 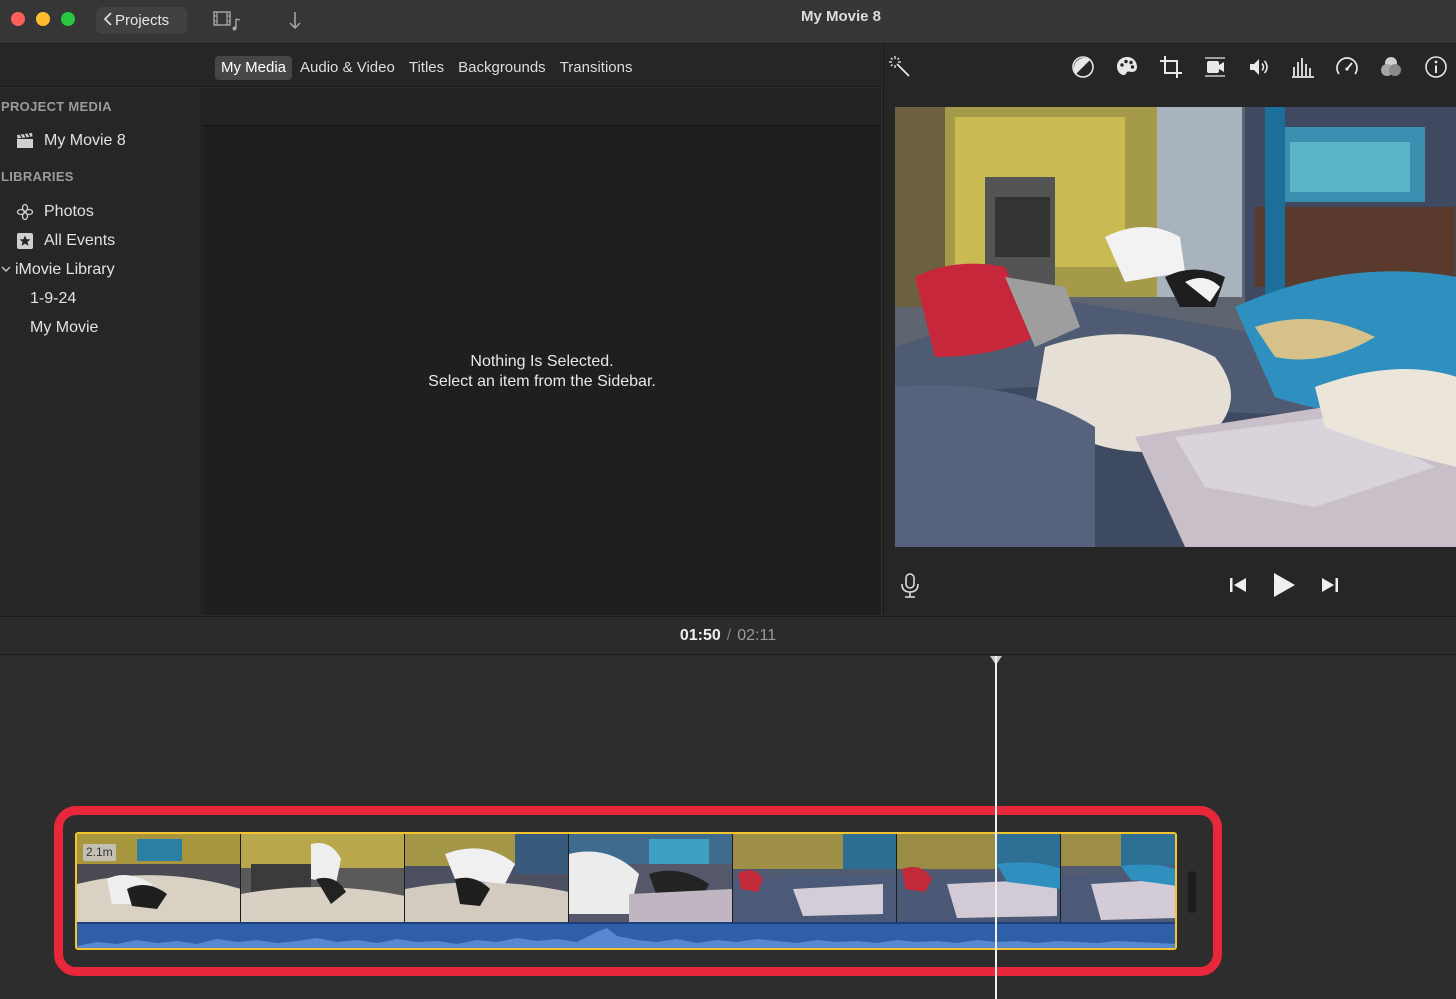 I want to click on libraries-heading: LIBRARIES, so click(x=37, y=176).